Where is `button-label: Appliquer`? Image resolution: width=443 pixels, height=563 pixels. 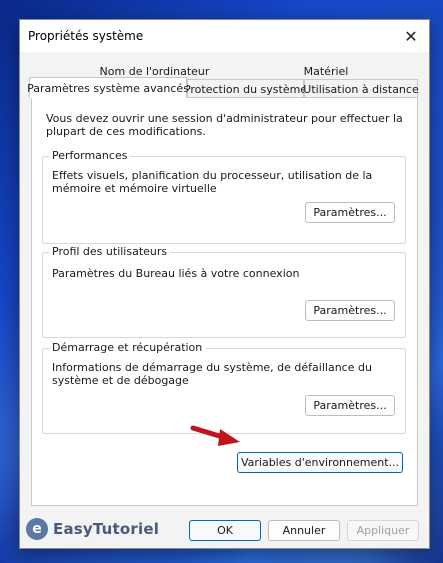
button-label: Appliquer is located at coordinates (383, 530).